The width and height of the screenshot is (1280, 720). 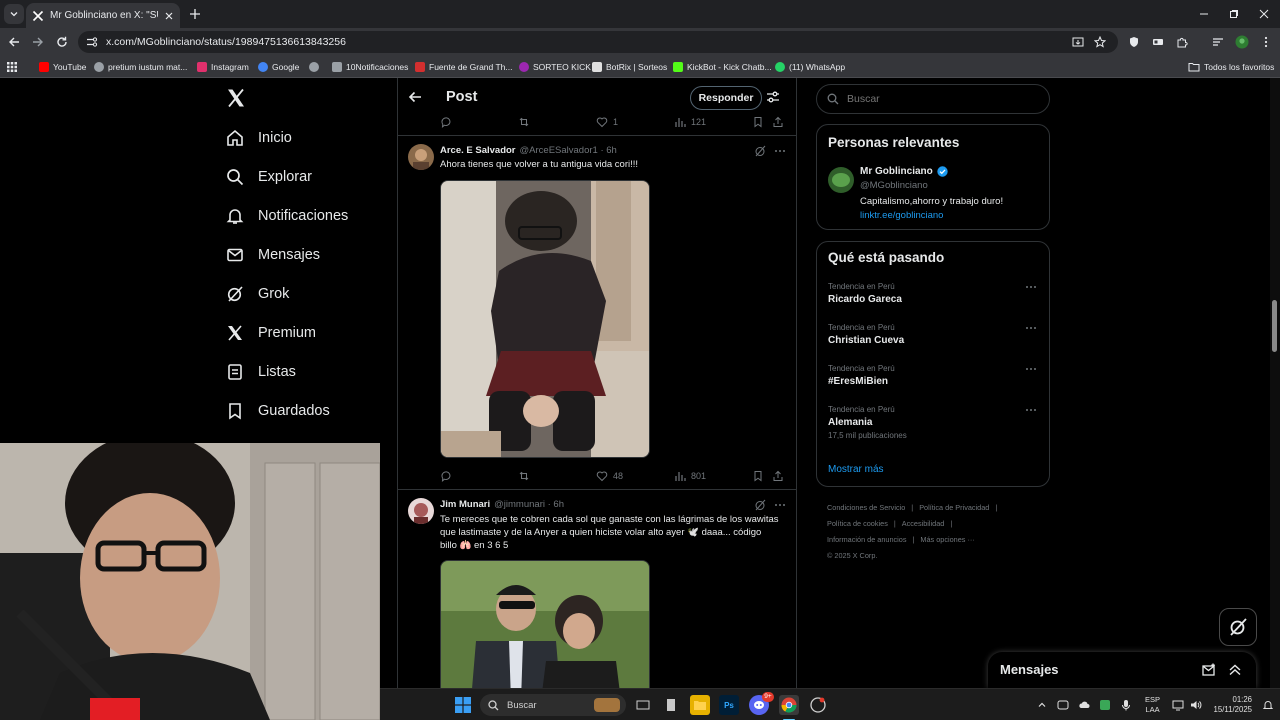 What do you see at coordinates (947, 539) in the screenshot?
I see `footer-more-link: Más opciones ···` at bounding box center [947, 539].